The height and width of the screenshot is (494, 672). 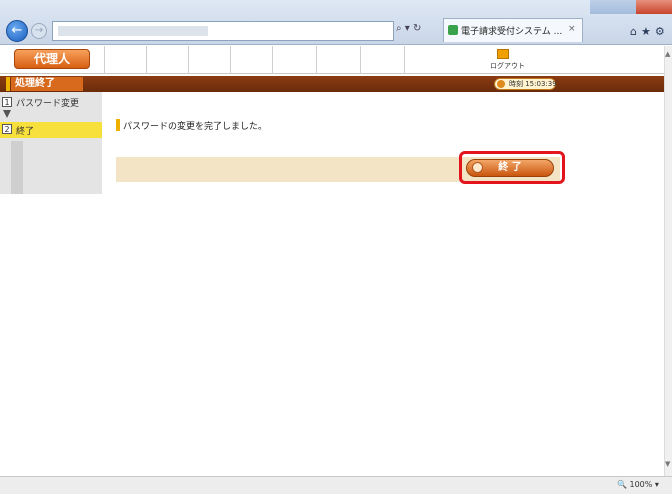 What do you see at coordinates (7, 114) in the screenshot?
I see `step-arrow-down-icon` at bounding box center [7, 114].